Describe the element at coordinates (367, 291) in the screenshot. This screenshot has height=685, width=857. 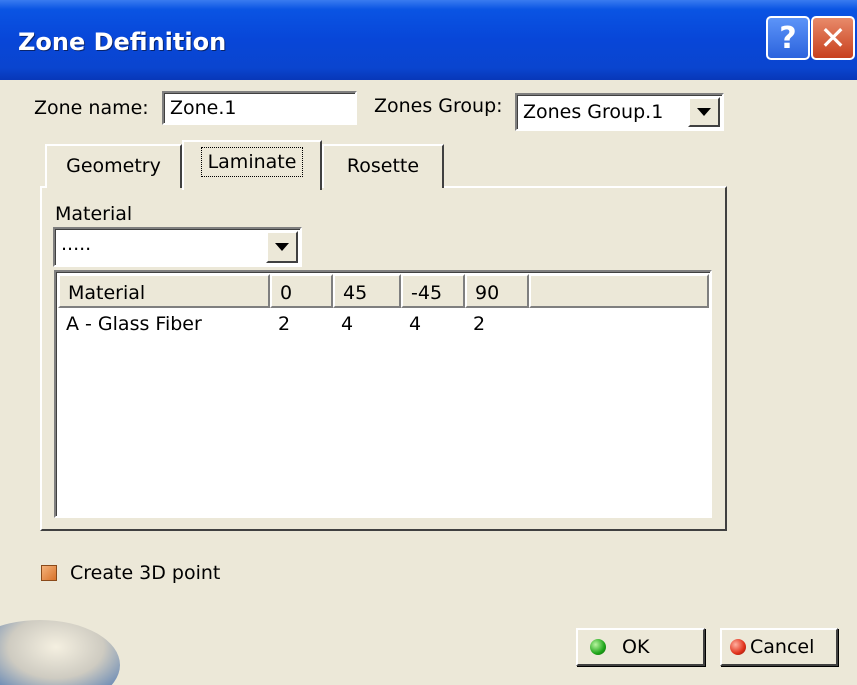
I see `column-header-45: 45` at that location.